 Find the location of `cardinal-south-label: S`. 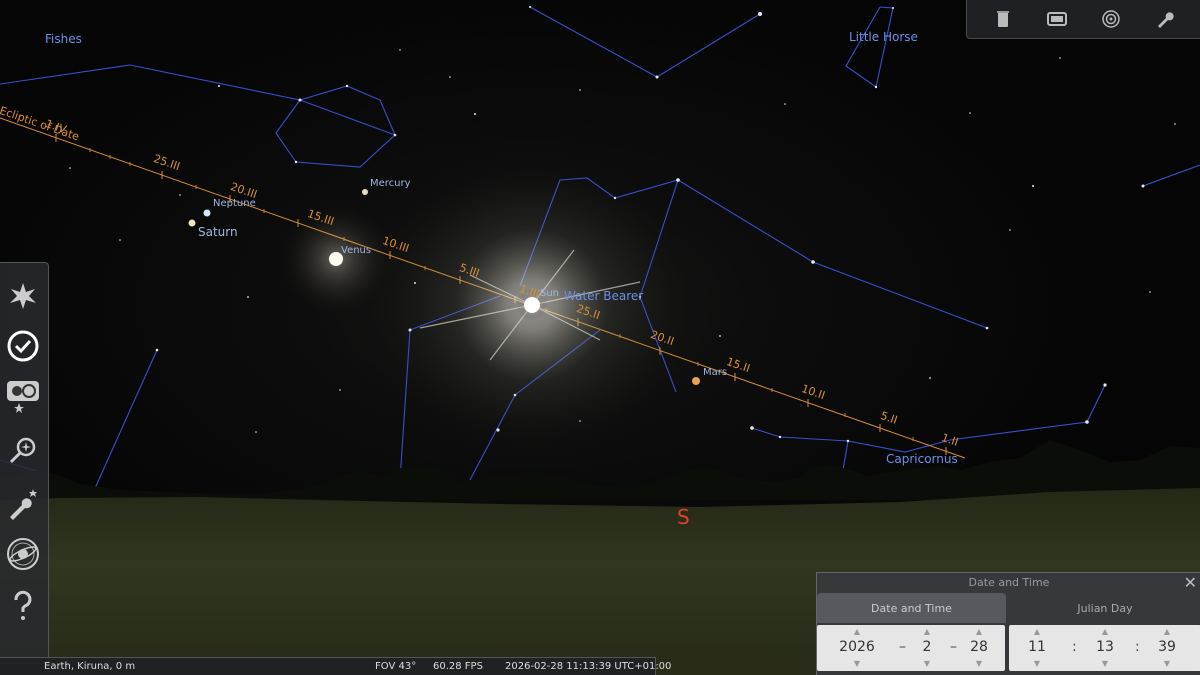

cardinal-south-label: S is located at coordinates (683, 517).